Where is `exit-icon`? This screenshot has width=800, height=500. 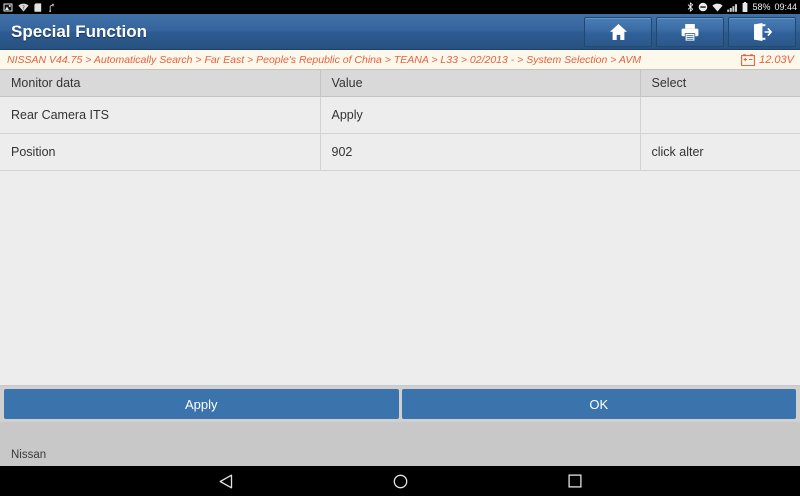 exit-icon is located at coordinates (763, 32).